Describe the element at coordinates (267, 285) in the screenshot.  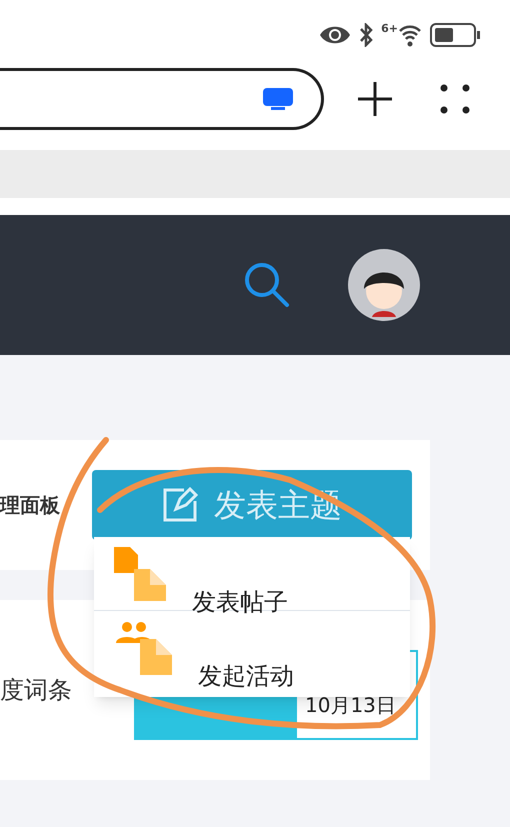
I see `search-icon` at that location.